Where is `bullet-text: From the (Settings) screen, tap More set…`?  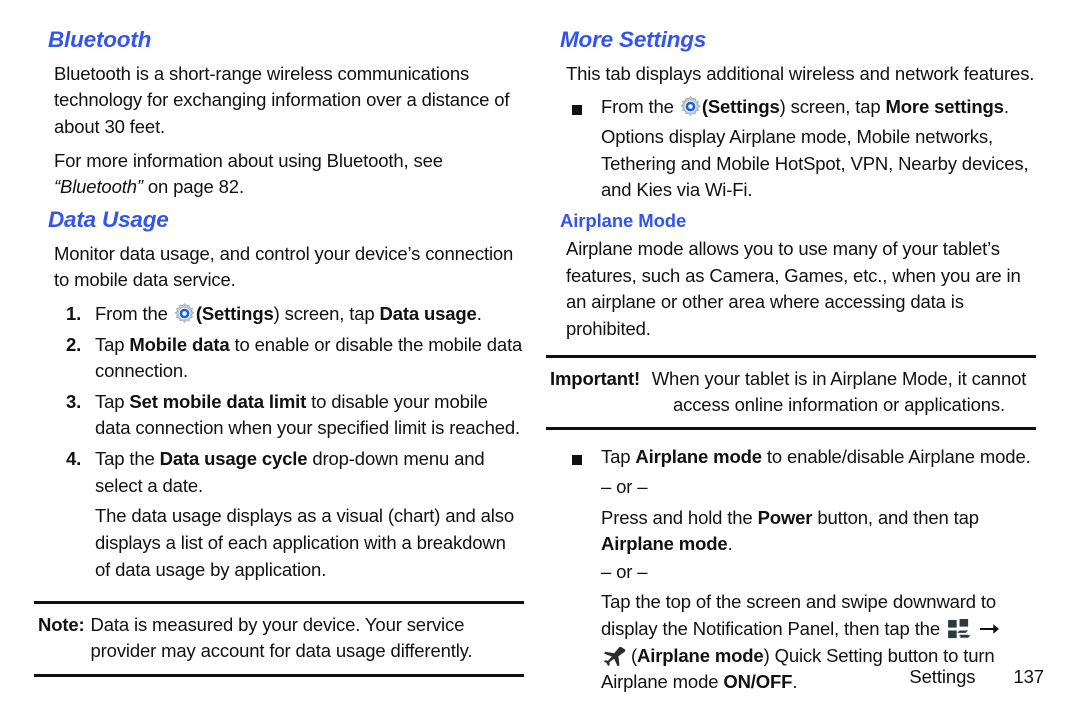 bullet-text: From the (Settings) screen, tap More set… is located at coordinates (818, 108).